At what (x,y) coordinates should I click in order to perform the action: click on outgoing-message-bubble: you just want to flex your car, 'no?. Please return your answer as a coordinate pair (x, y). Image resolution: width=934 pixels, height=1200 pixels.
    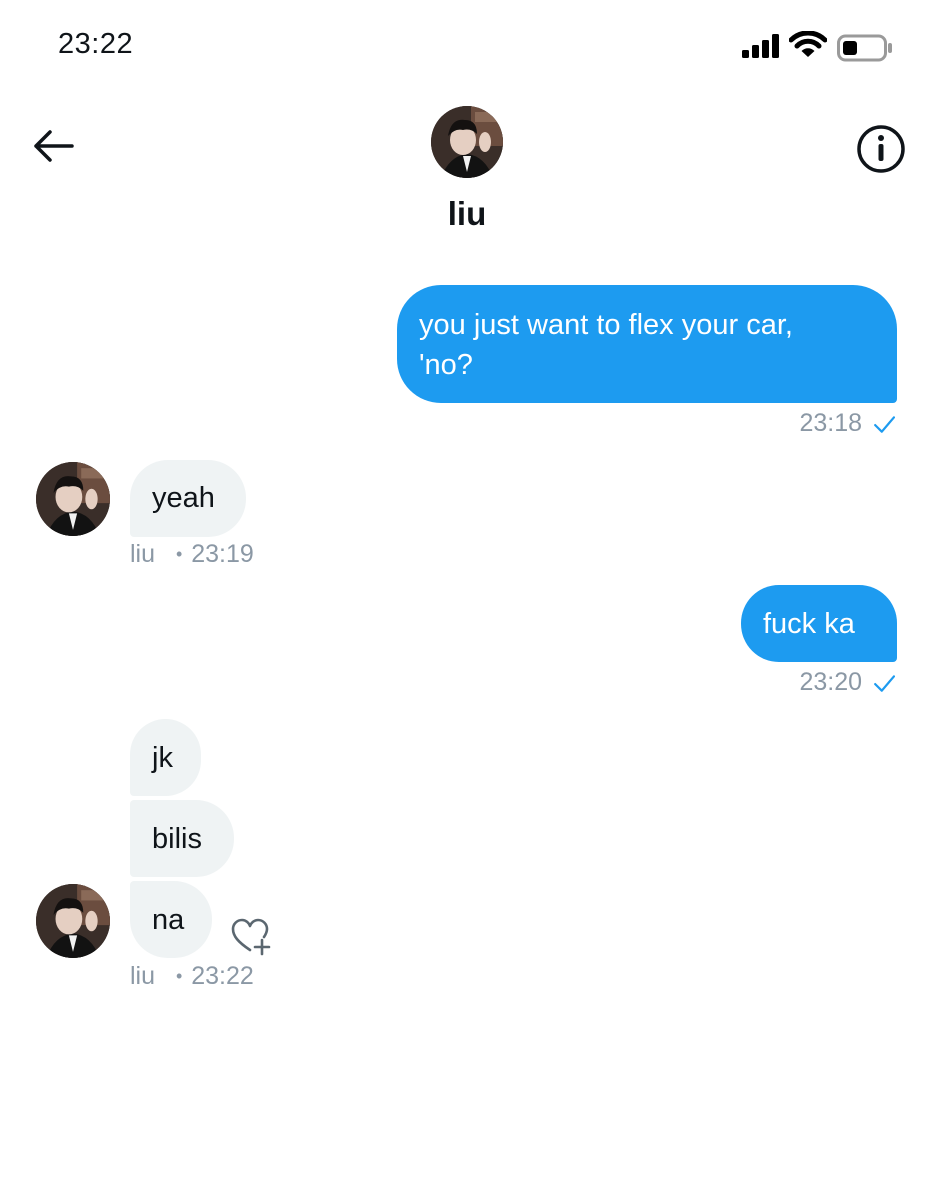
    Looking at the image, I should click on (647, 344).